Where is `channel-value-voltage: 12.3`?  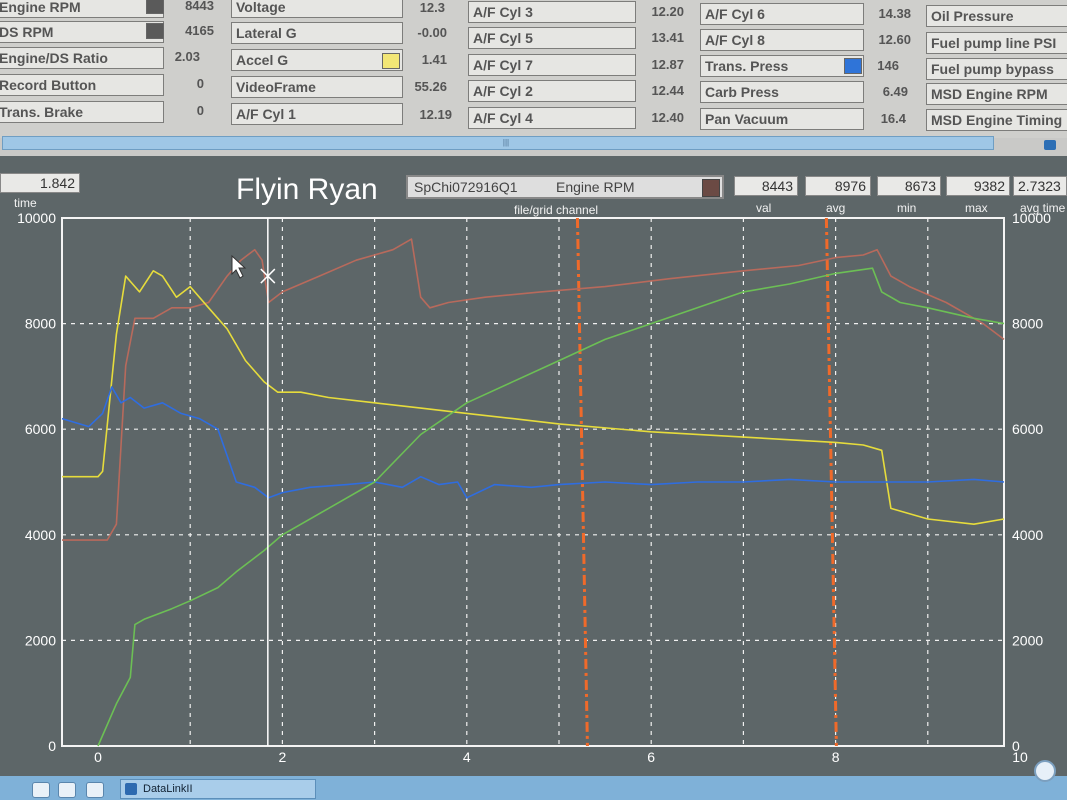
channel-value-voltage: 12.3 is located at coordinates (432, 7).